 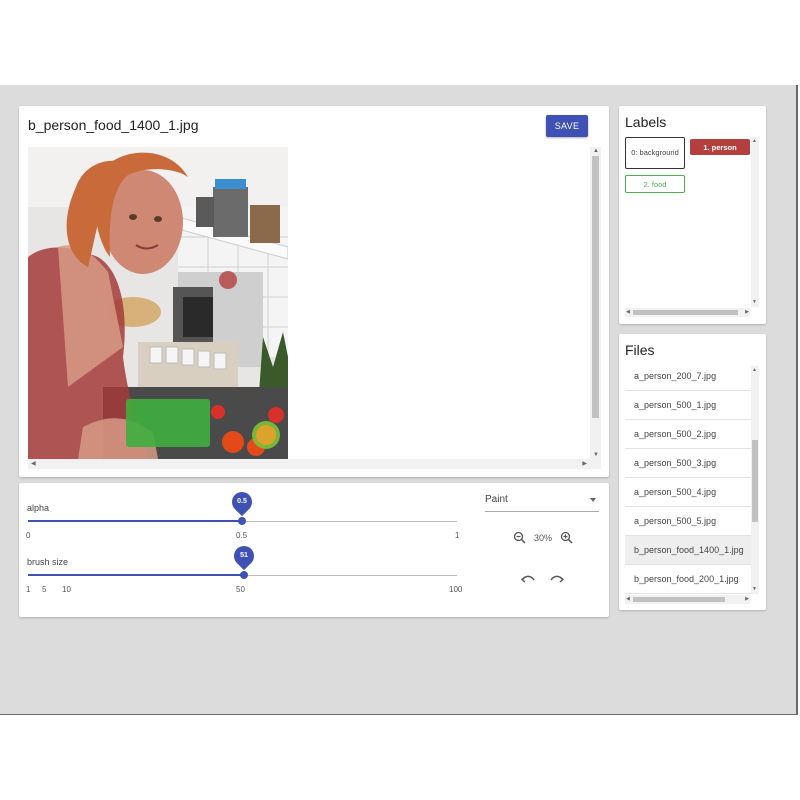 What do you see at coordinates (755, 222) in the screenshot?
I see `labels-vertical-scrollbar: ▲ ▼` at bounding box center [755, 222].